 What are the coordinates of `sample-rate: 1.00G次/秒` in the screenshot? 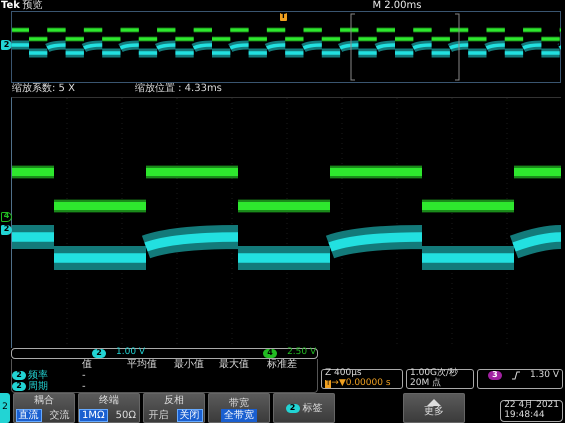 It's located at (435, 373).